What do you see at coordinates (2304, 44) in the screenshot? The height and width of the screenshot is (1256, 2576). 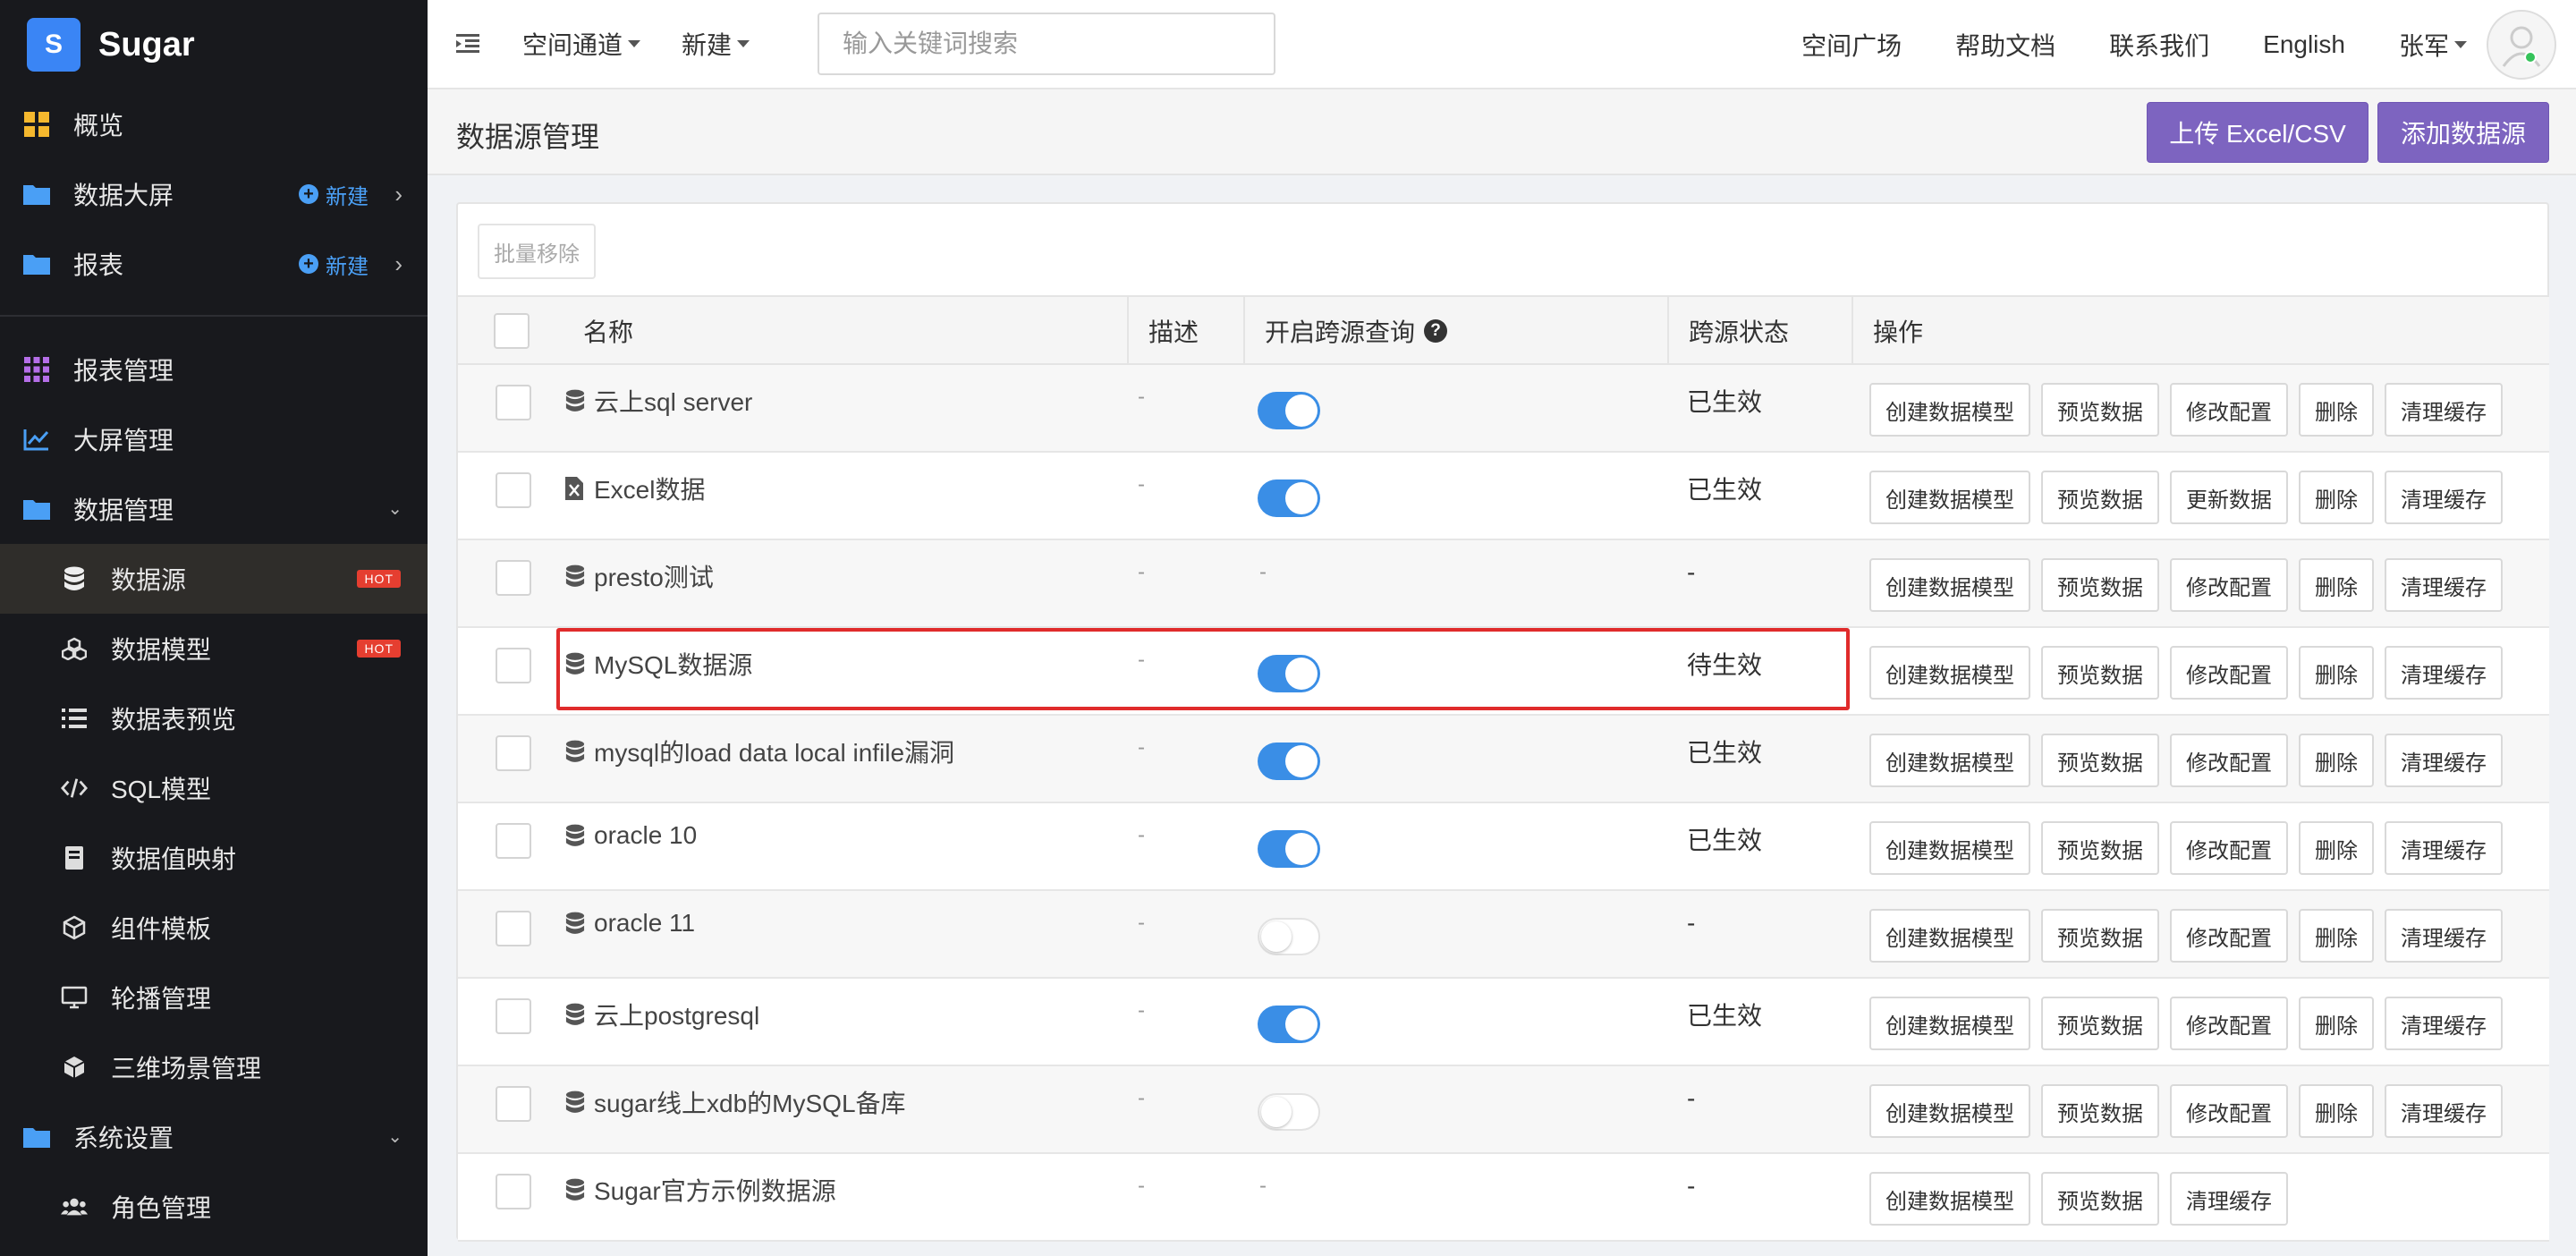 I see `english-link: English` at bounding box center [2304, 44].